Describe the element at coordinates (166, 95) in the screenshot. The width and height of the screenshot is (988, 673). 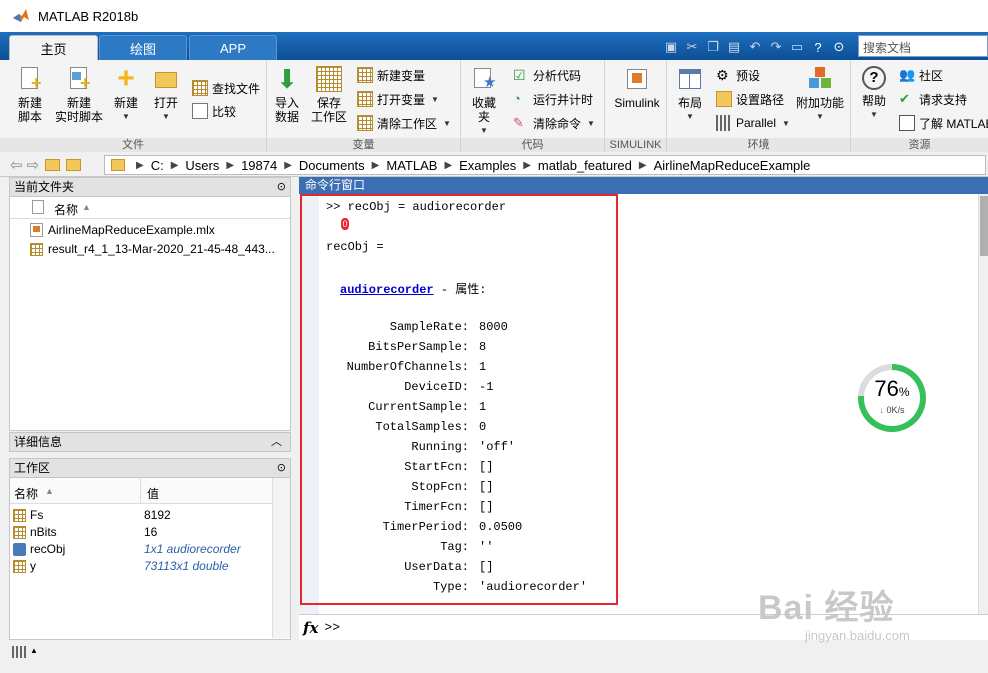
I see `open-button: 打开 ▼` at that location.